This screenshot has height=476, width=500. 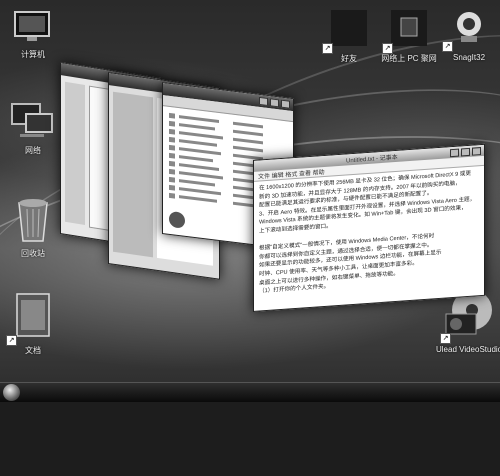 I want to click on desktop-icon-yield-pc: ↗ 网络上 PC 聚网, so click(x=409, y=36).